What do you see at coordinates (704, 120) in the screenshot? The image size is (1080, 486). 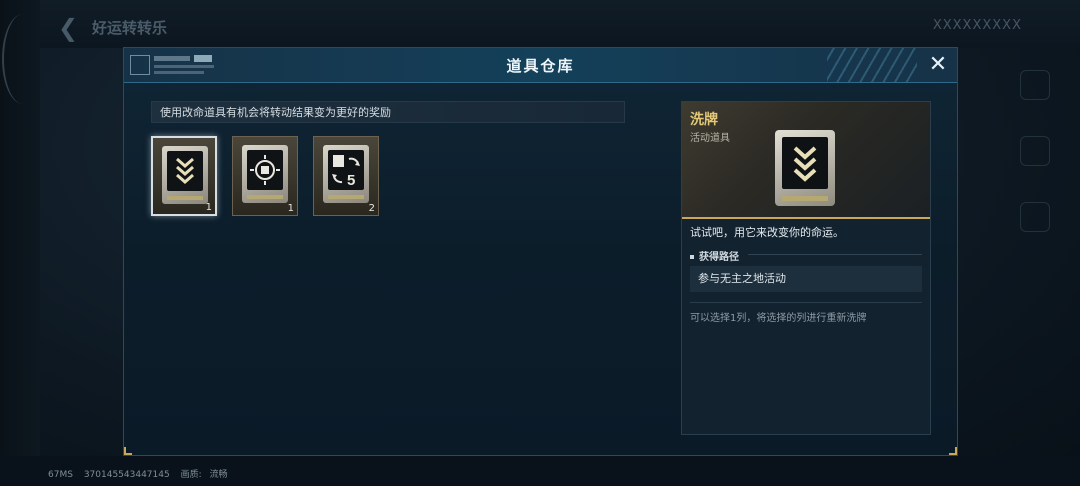 I see `item-name: 洗牌` at bounding box center [704, 120].